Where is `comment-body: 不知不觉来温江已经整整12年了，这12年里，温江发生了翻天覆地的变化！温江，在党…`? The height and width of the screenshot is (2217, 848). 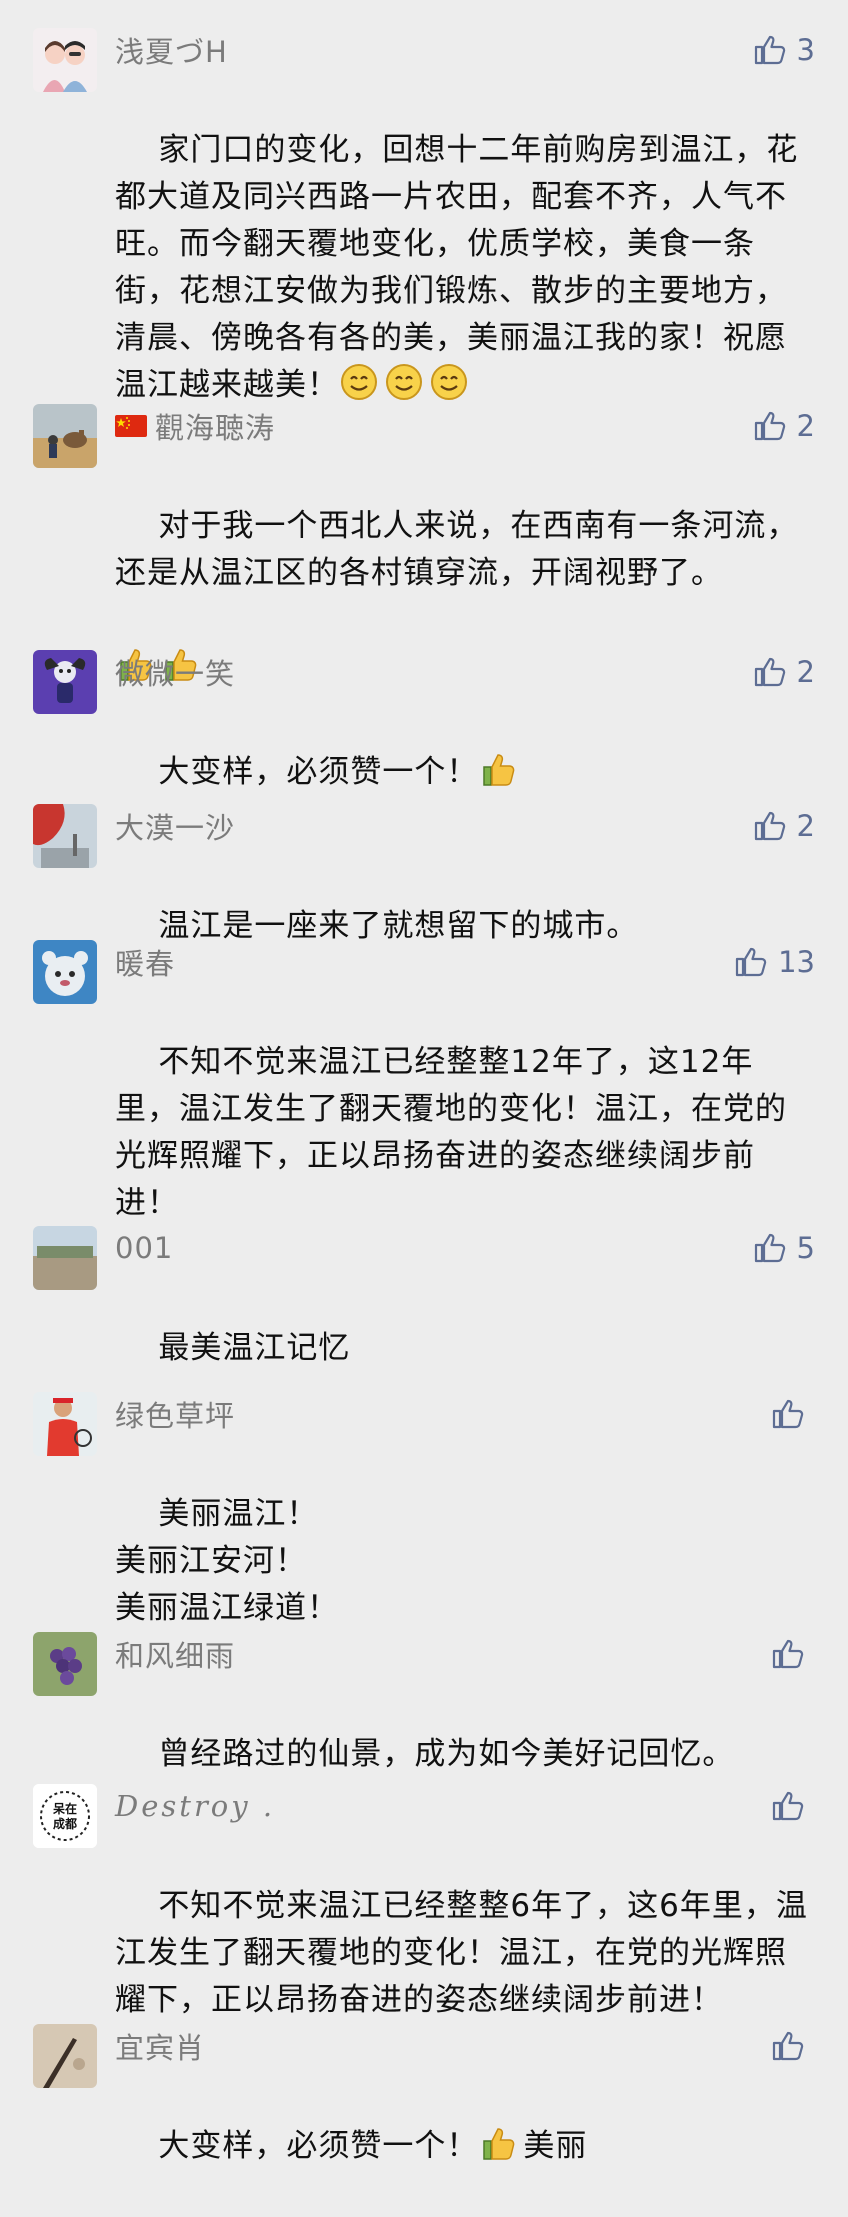 comment-body: 不知不觉来温江已经整整12年了，这12年里，温江发生了翻天覆地的变化！温江，在党… is located at coordinates (451, 1132).